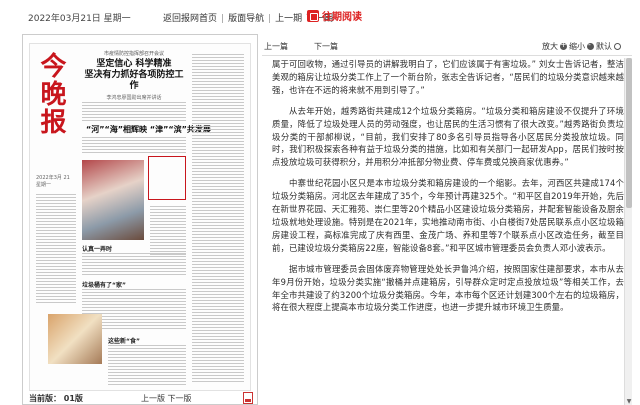  Describe the element at coordinates (577, 46) in the screenshot. I see `zoom-out-label: 缩小` at that location.